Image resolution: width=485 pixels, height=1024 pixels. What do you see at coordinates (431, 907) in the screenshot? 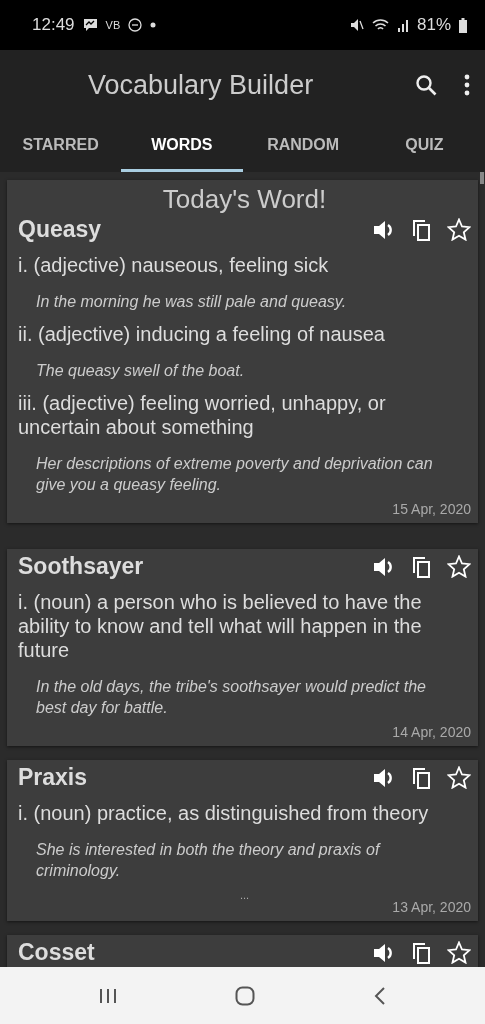
I see `date-label: 13 Apr, 2020` at bounding box center [431, 907].